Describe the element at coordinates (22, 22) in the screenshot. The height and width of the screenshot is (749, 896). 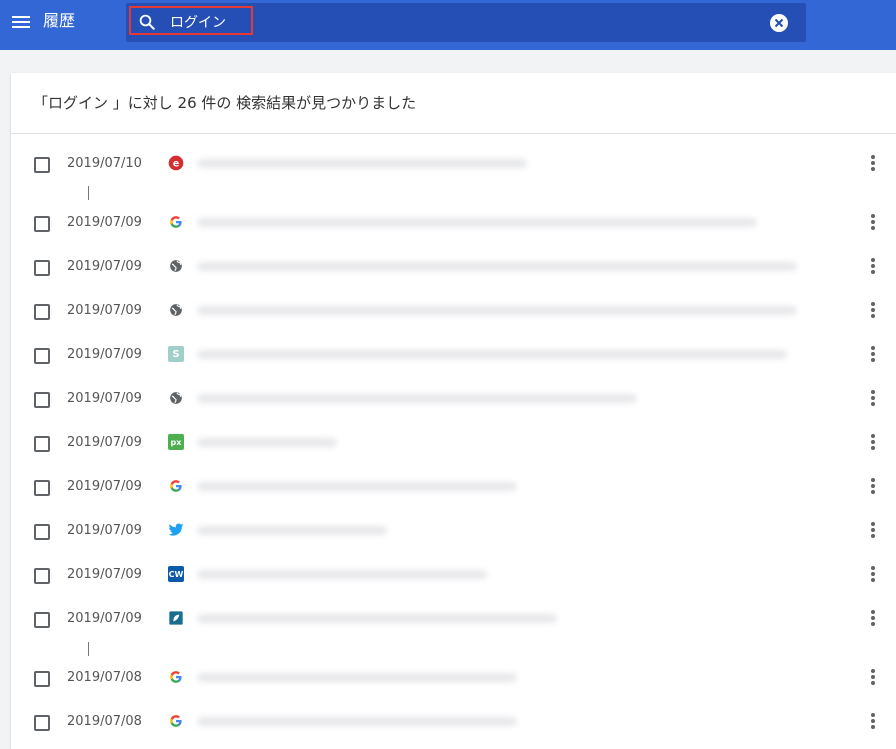
I see `menu-icon` at that location.